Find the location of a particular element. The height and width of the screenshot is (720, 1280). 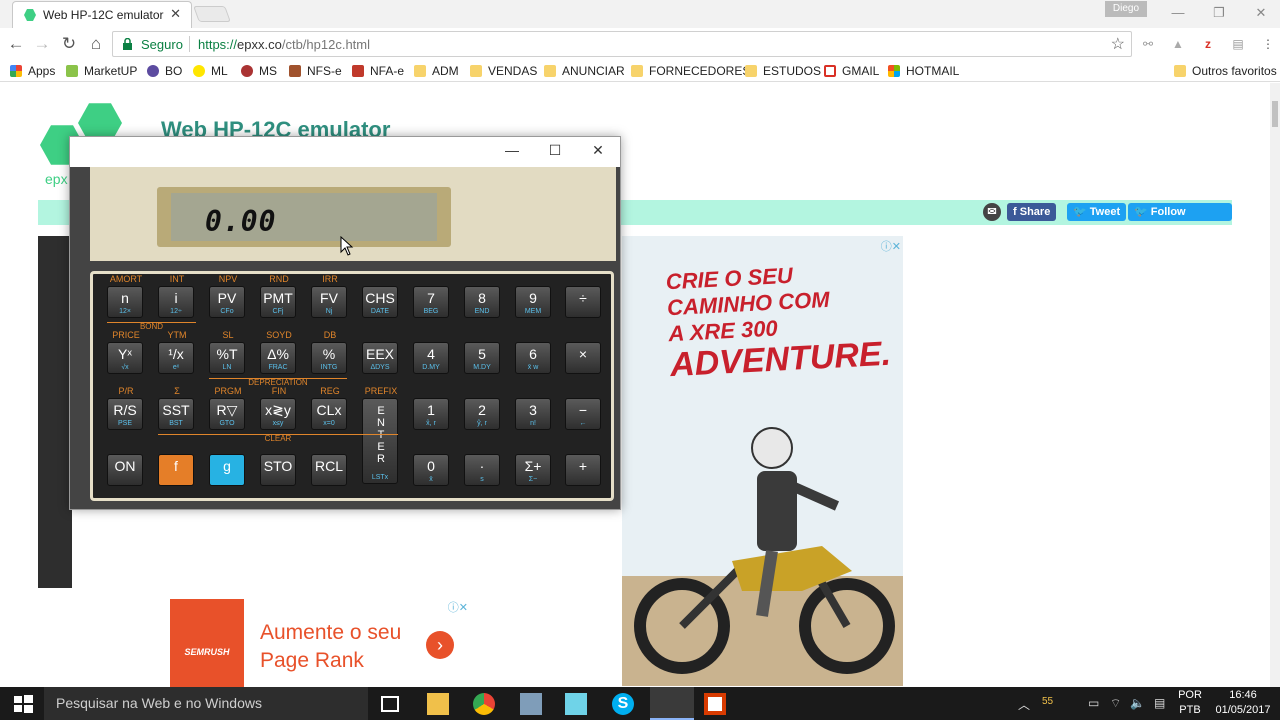

bookmark-marketup: MarketUP is located at coordinates (101, 71).